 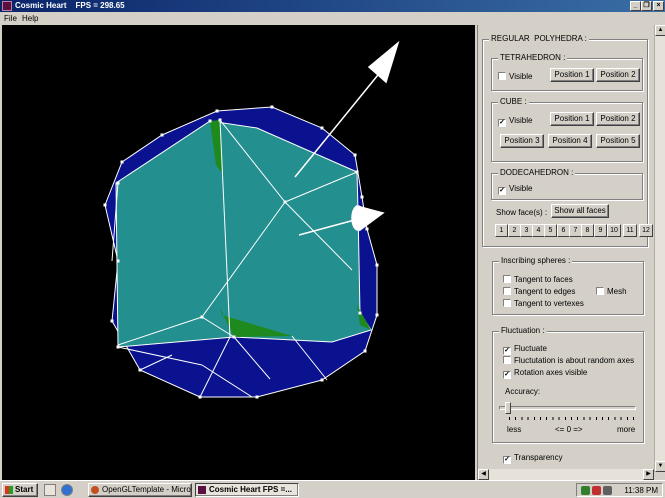 I want to click on maximize-button: ❐, so click(x=646, y=6).